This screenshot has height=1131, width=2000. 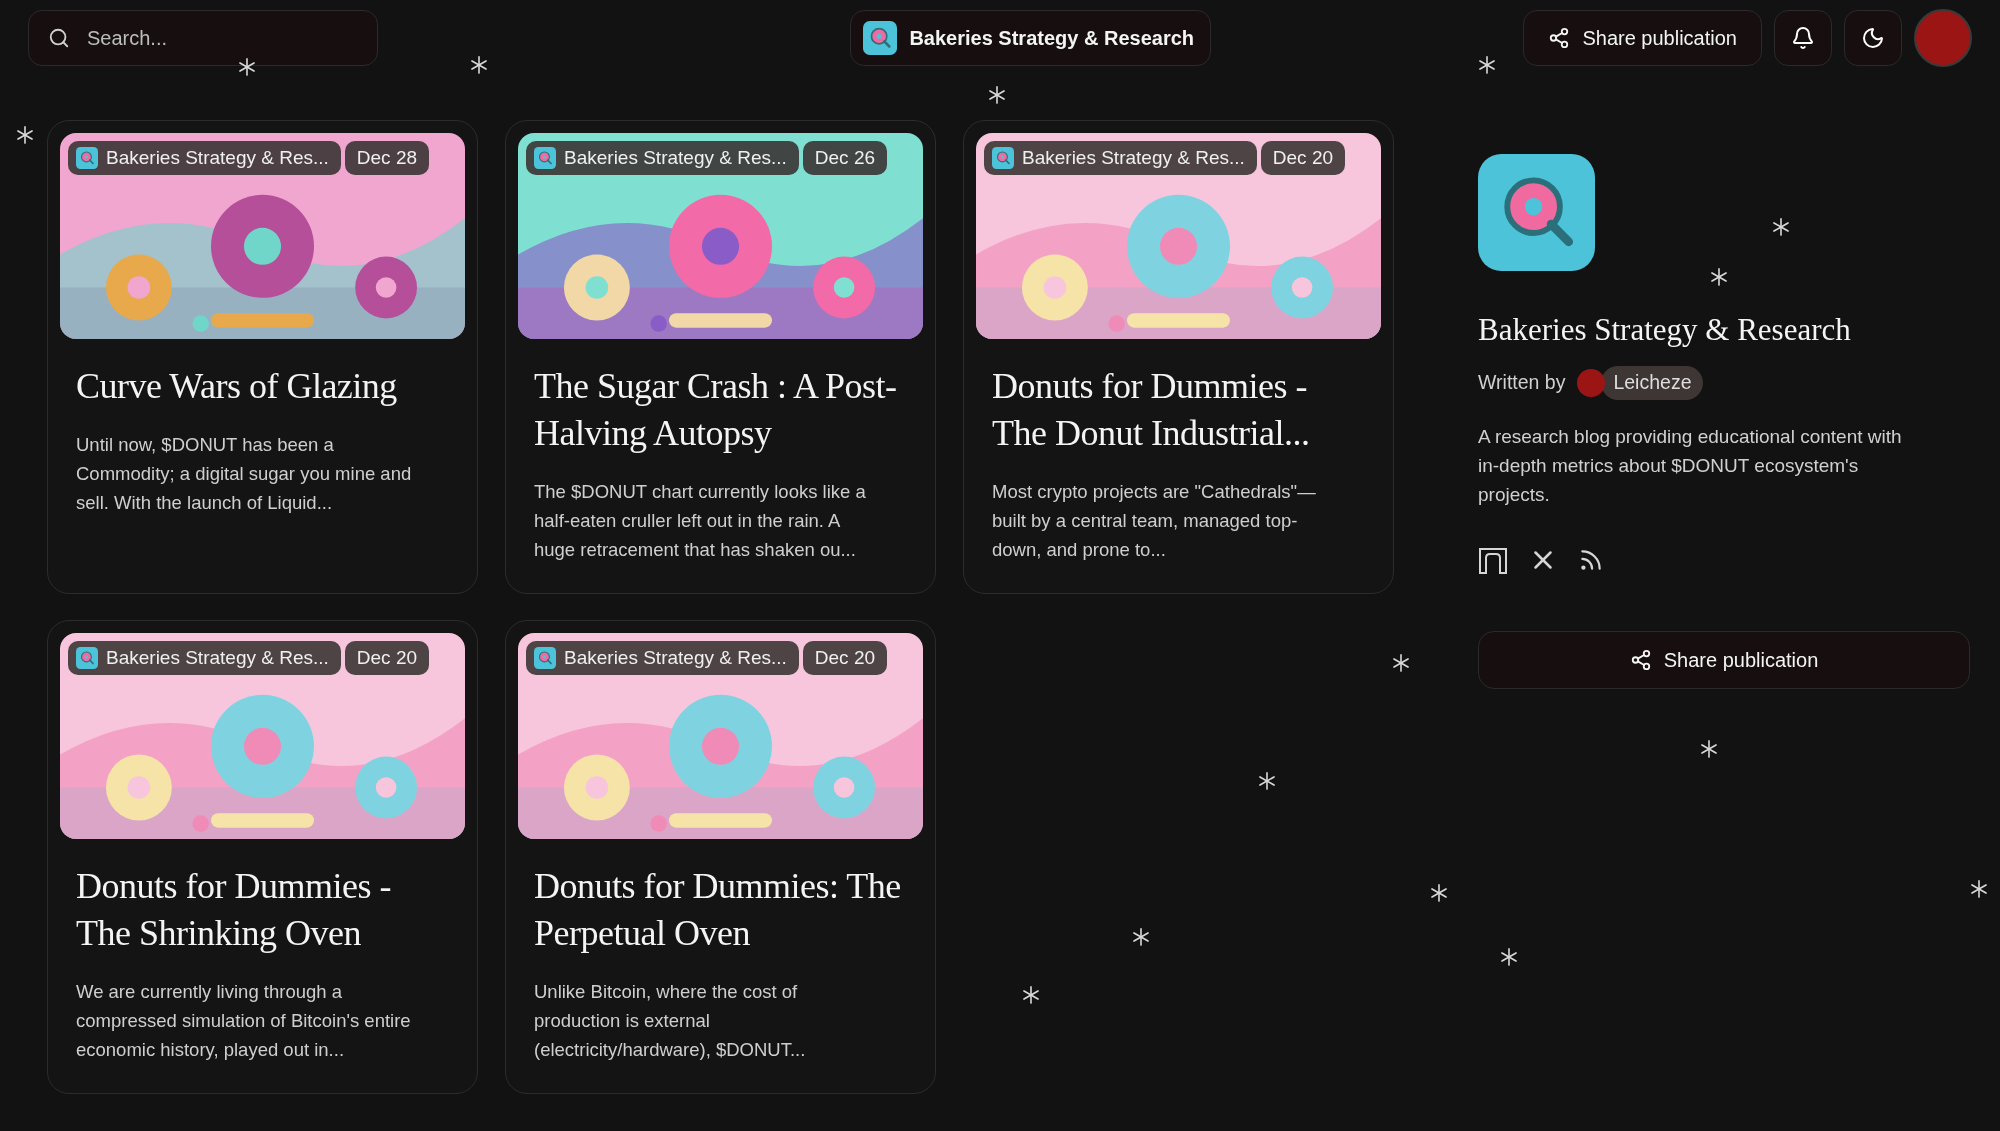 I want to click on bell-icon, so click(x=1803, y=38).